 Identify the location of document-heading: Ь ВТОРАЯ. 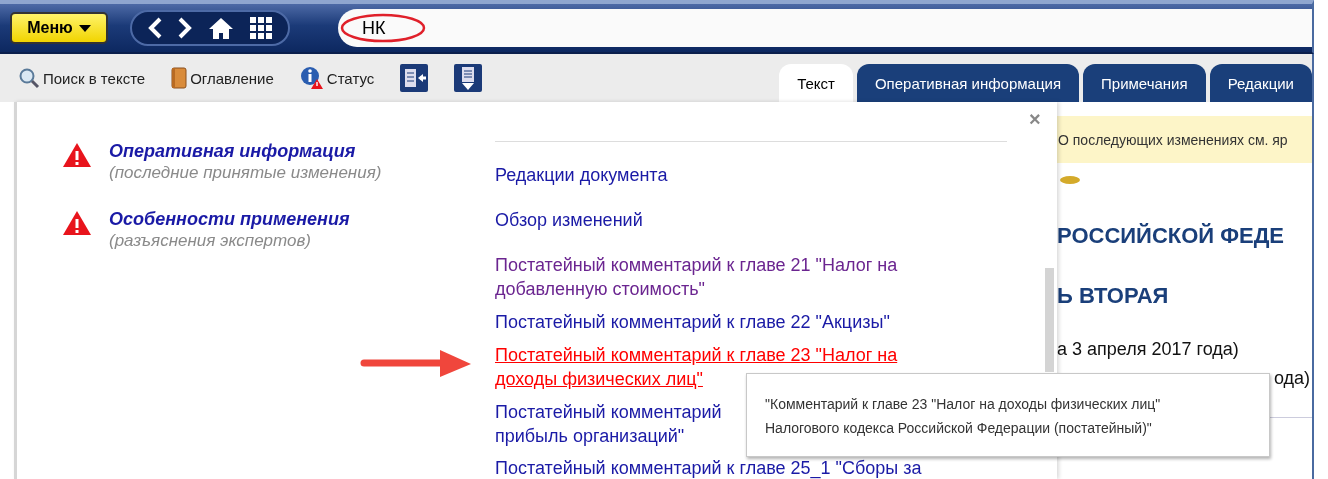
(1113, 296).